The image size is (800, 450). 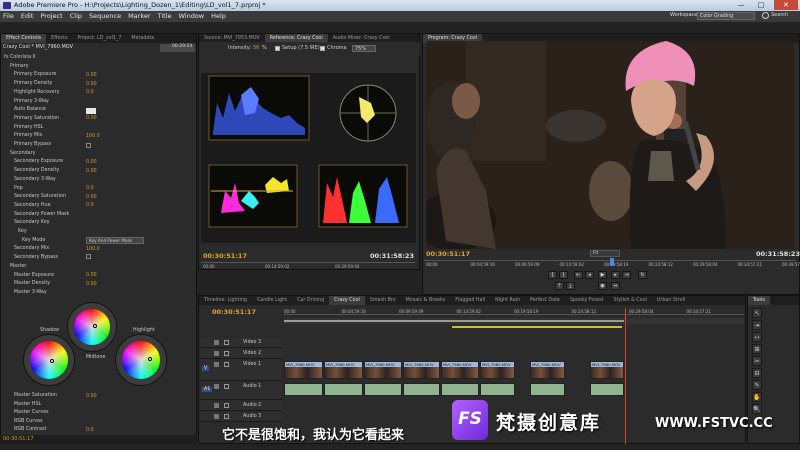 I want to click on highlight-color-wheel, so click(x=141, y=360).